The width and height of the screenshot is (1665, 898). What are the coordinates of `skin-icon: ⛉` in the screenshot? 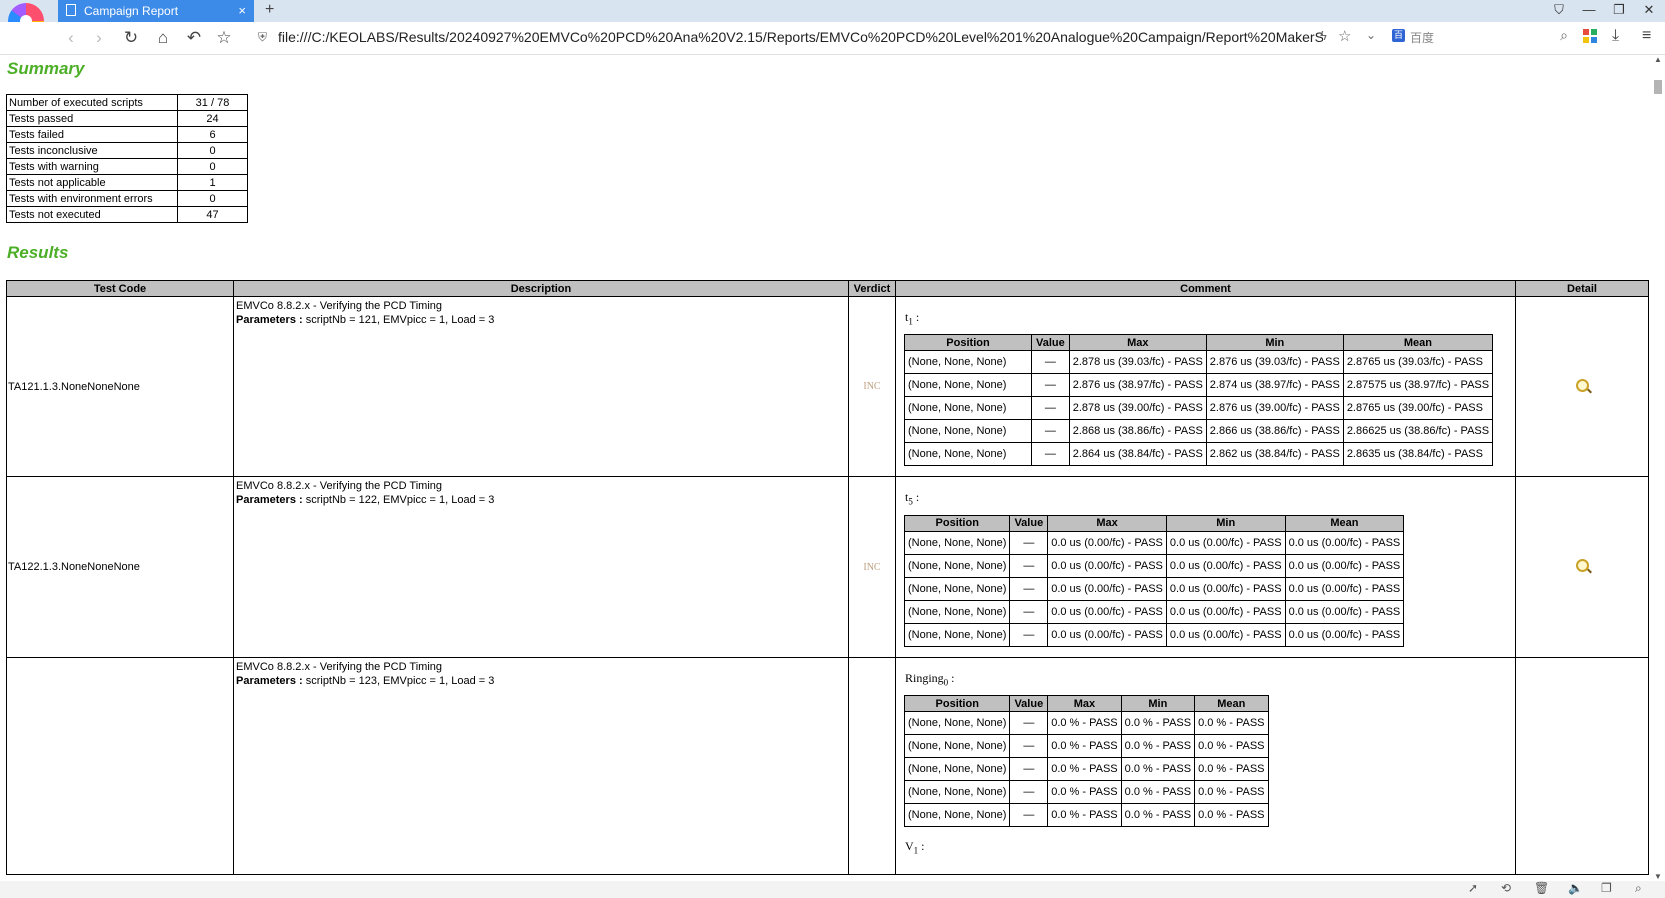 It's located at (1559, 11).